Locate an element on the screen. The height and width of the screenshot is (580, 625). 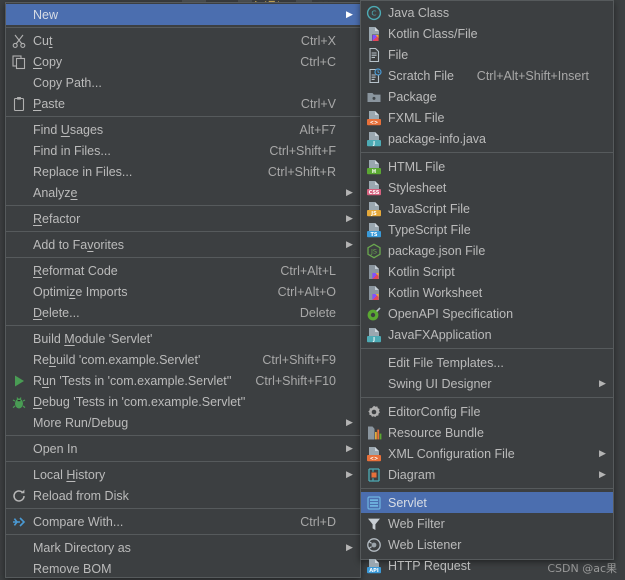
menu-item-label: JavaScript File is located at coordinates (429, 208).